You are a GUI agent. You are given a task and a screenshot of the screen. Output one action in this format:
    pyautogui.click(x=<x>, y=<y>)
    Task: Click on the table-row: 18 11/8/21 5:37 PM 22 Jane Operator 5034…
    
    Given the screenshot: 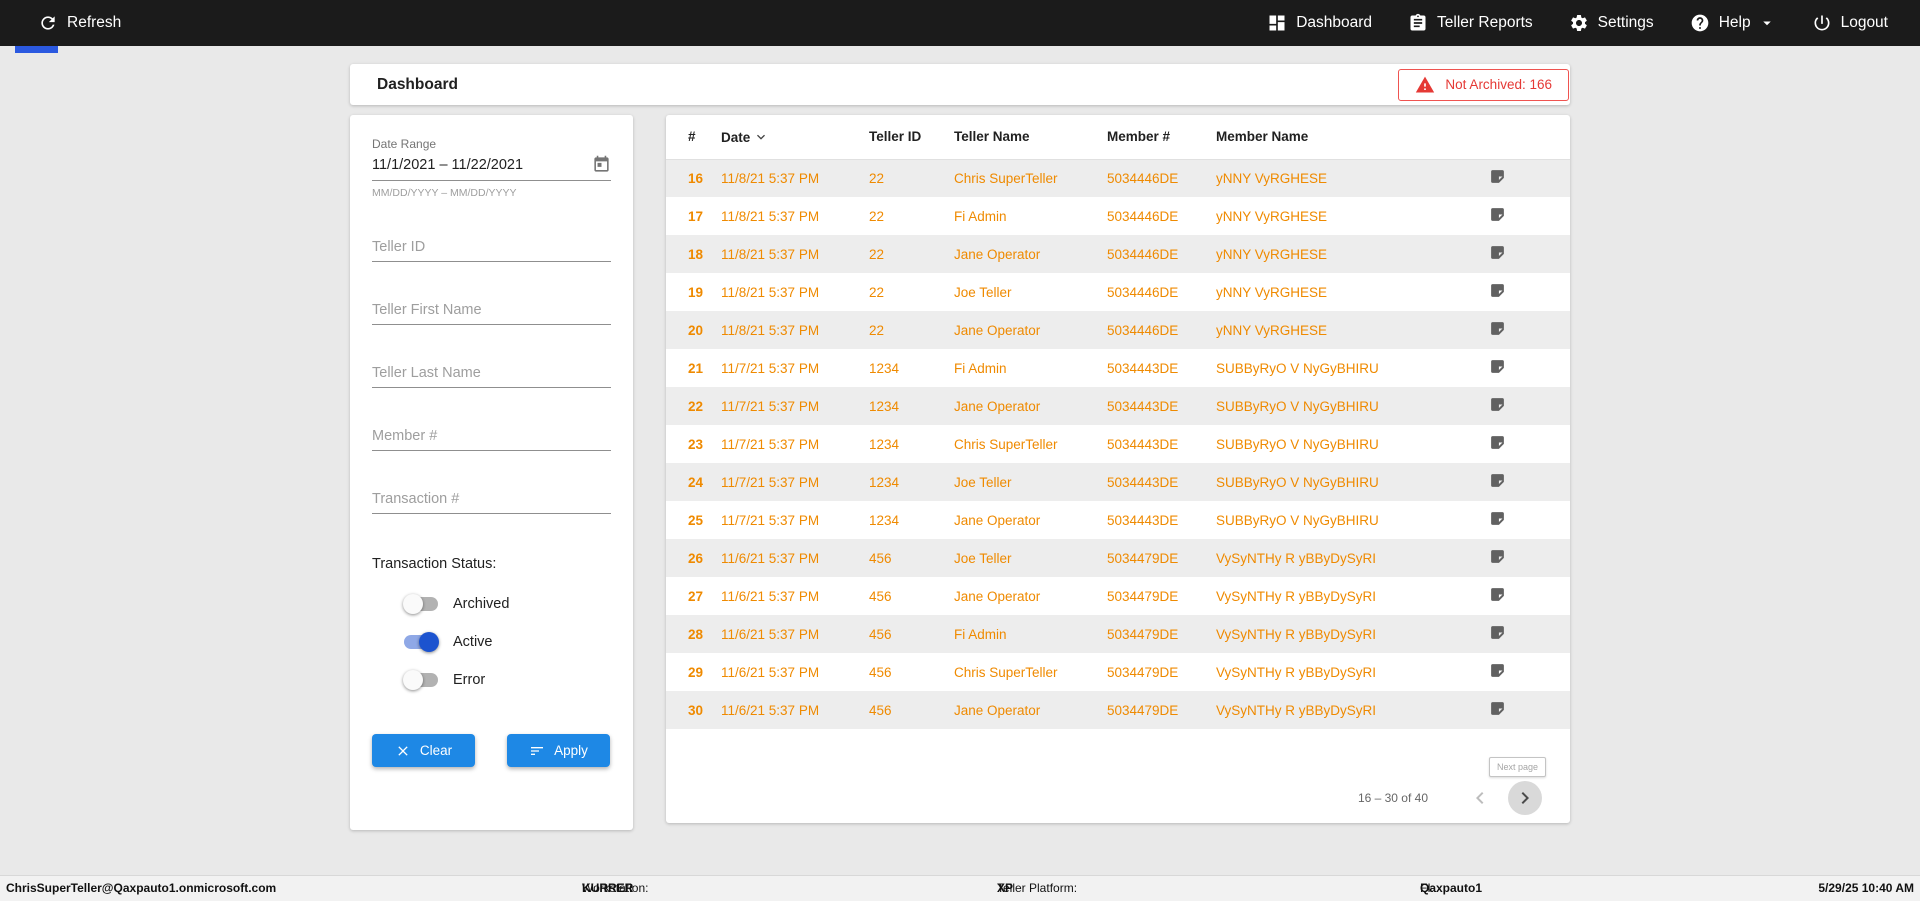 What is the action you would take?
    pyautogui.click(x=1118, y=254)
    